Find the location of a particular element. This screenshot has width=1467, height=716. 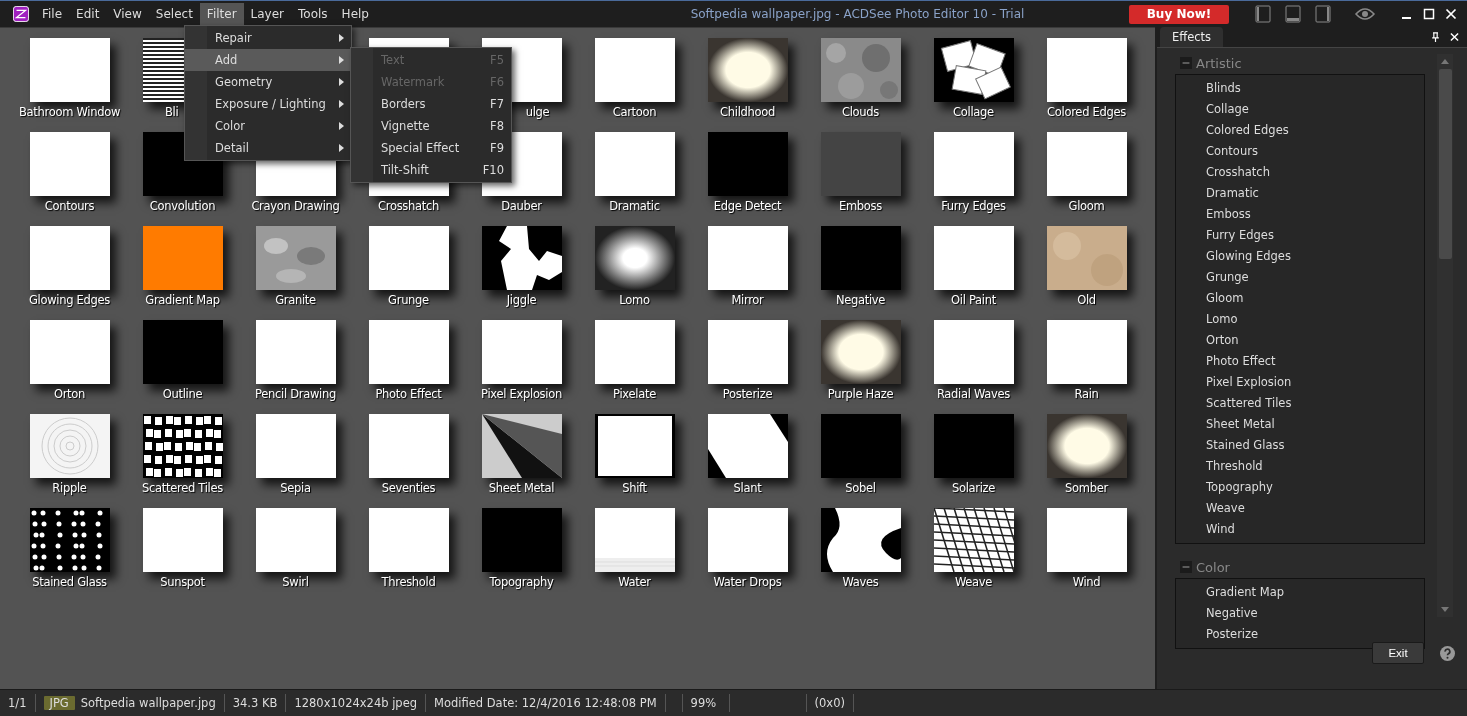

menu-item: Geometry is located at coordinates (268, 82).